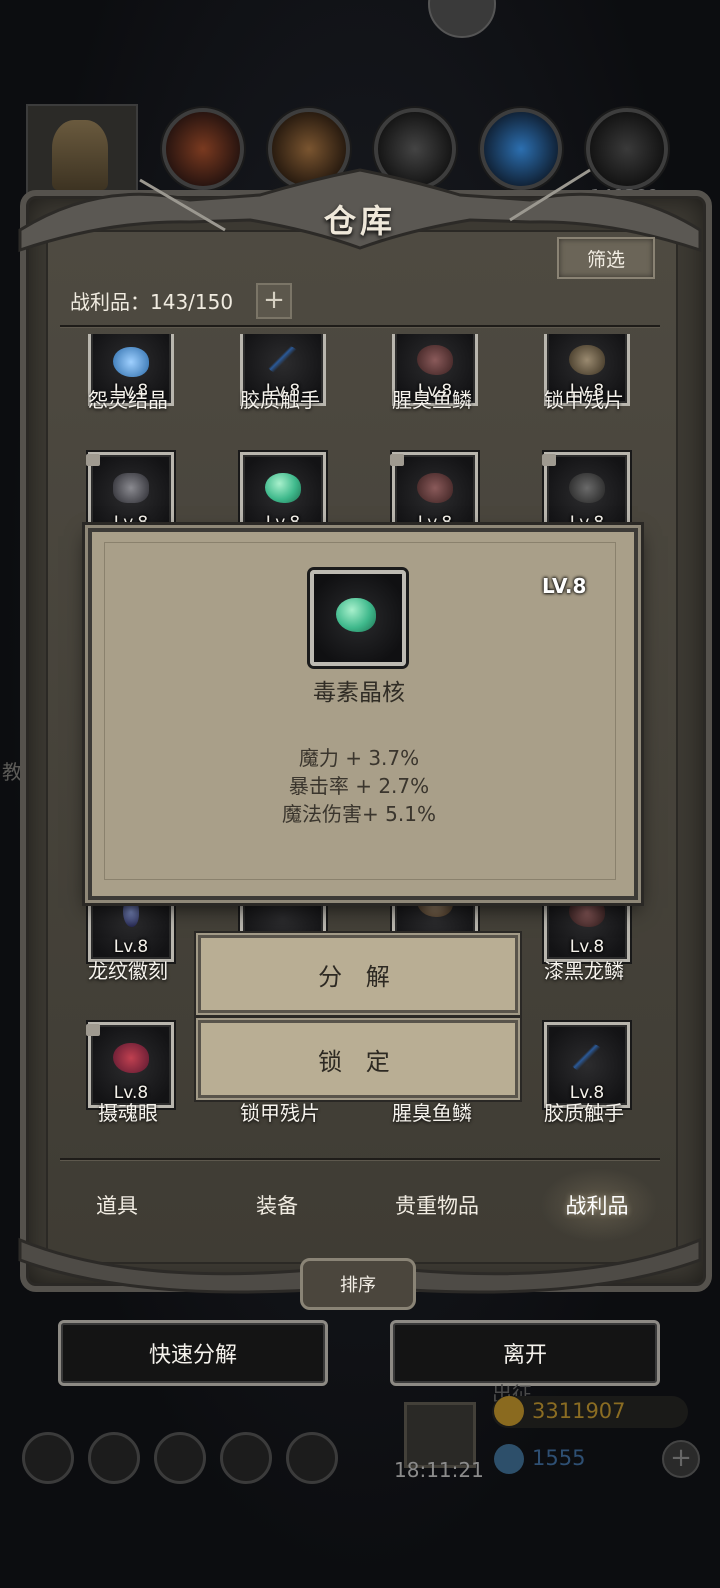 This screenshot has width=720, height=1588. I want to click on side-label-left: 教, so click(12, 772).